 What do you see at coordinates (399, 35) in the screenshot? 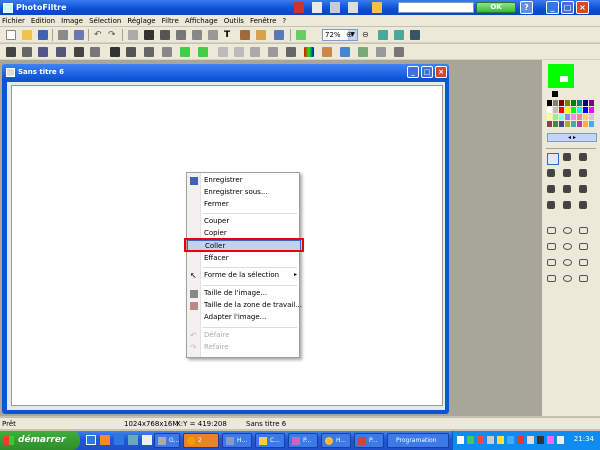
I see `fit-window-icon` at bounding box center [399, 35].